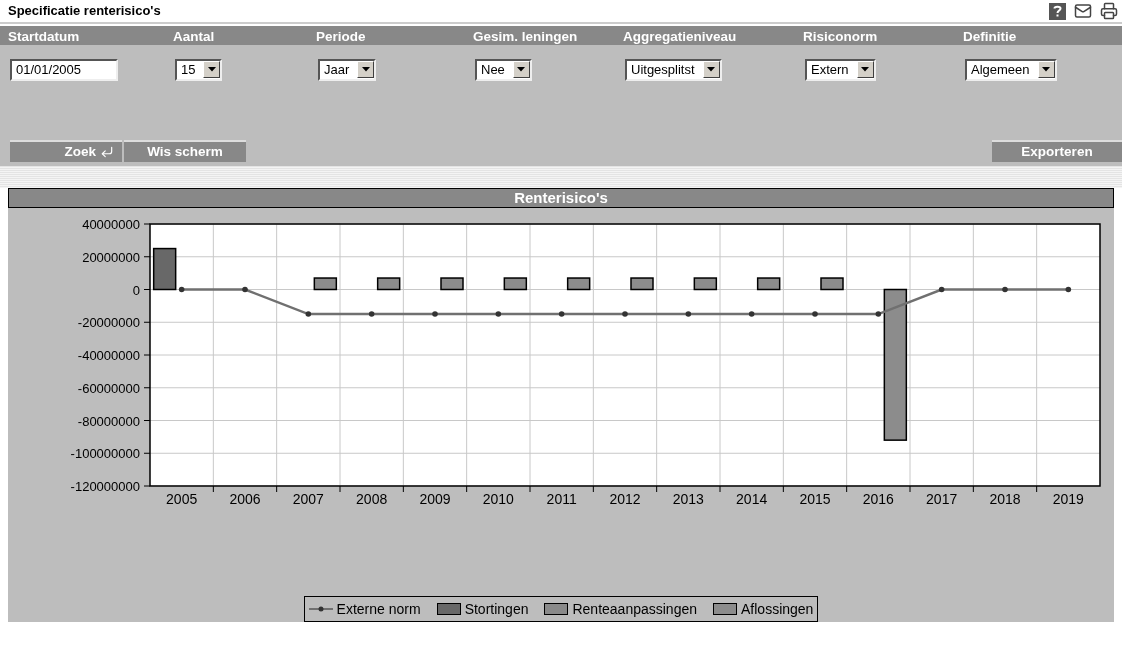  Describe the element at coordinates (496, 609) in the screenshot. I see `legend-label: Stortingen` at that location.